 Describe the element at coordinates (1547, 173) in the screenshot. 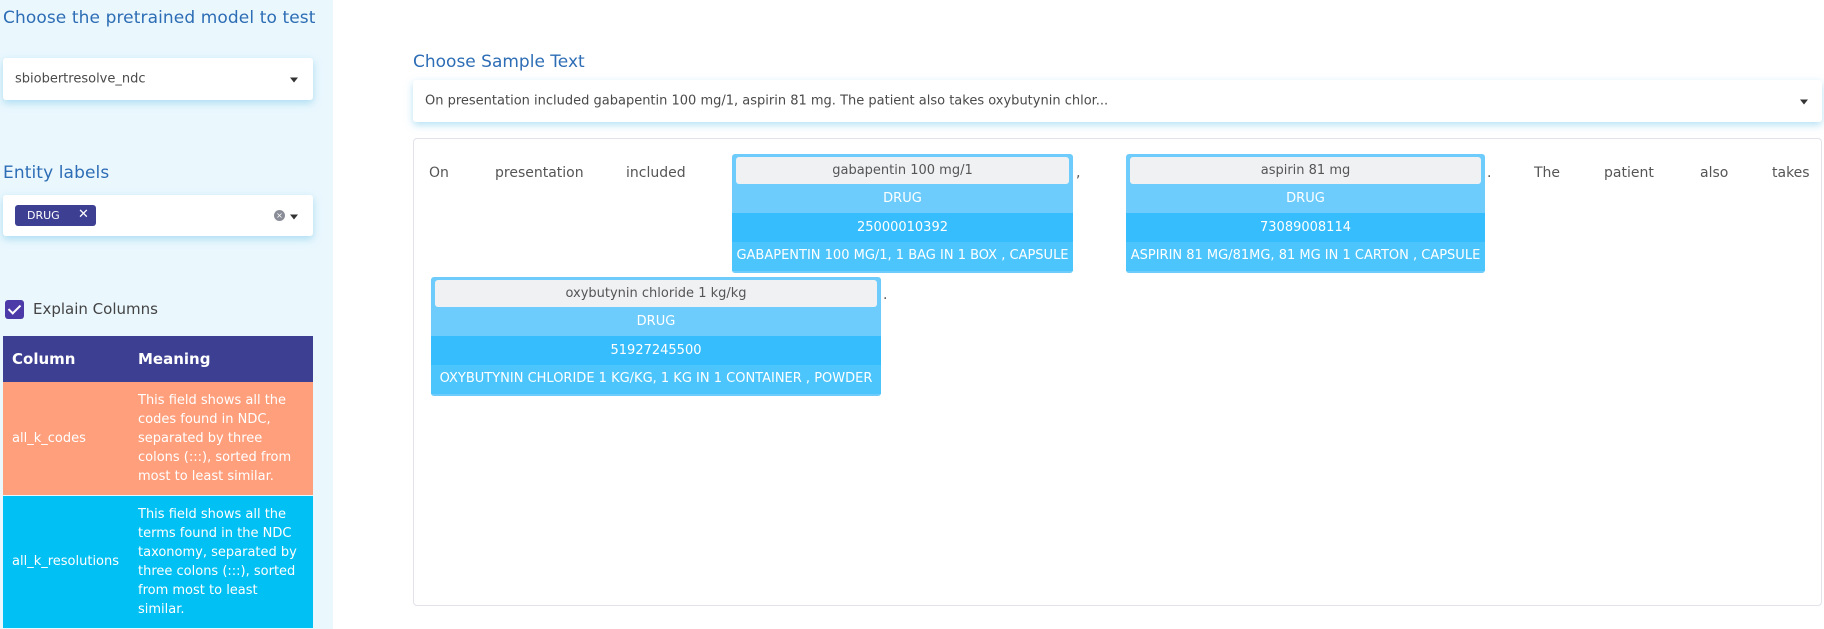

I see `text-word: The` at that location.